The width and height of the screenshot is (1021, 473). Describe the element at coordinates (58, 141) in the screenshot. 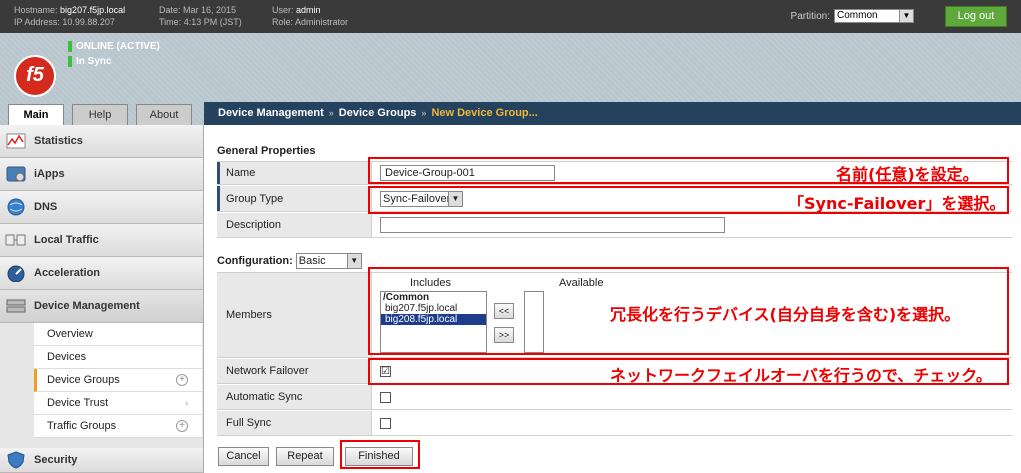

I see `sidebar-item-label: Statistics` at that location.